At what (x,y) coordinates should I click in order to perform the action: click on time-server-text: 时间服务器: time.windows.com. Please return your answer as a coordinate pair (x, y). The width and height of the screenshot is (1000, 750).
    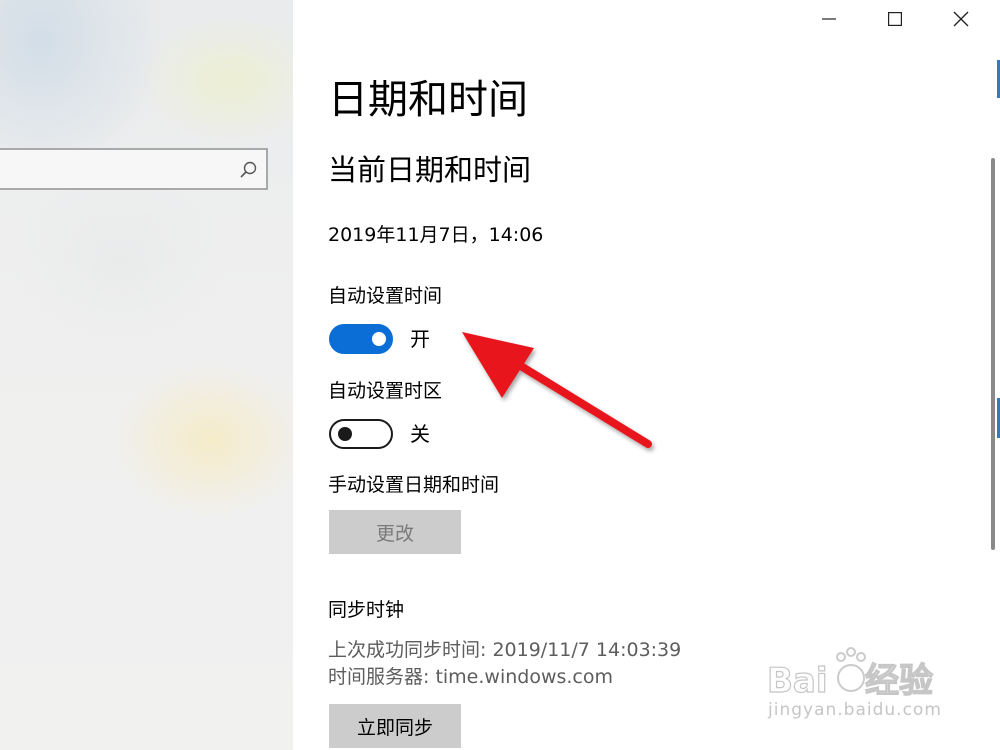
    Looking at the image, I should click on (471, 677).